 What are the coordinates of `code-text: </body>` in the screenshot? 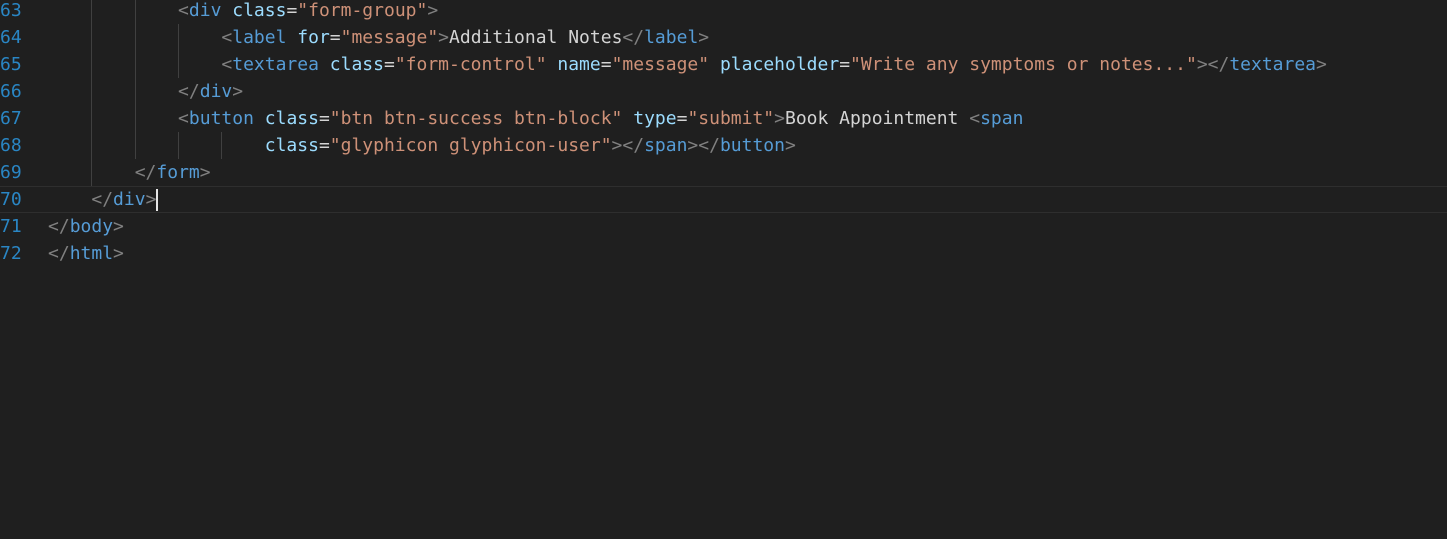 It's located at (86, 226).